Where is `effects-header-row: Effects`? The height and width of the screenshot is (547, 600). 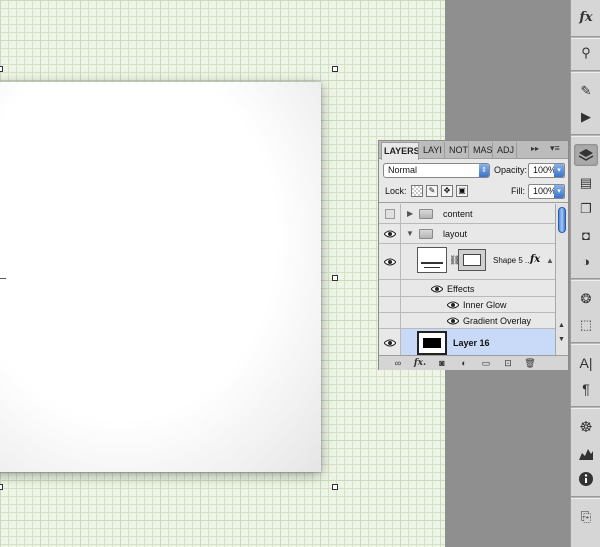 effects-header-row: Effects is located at coordinates (467, 288).